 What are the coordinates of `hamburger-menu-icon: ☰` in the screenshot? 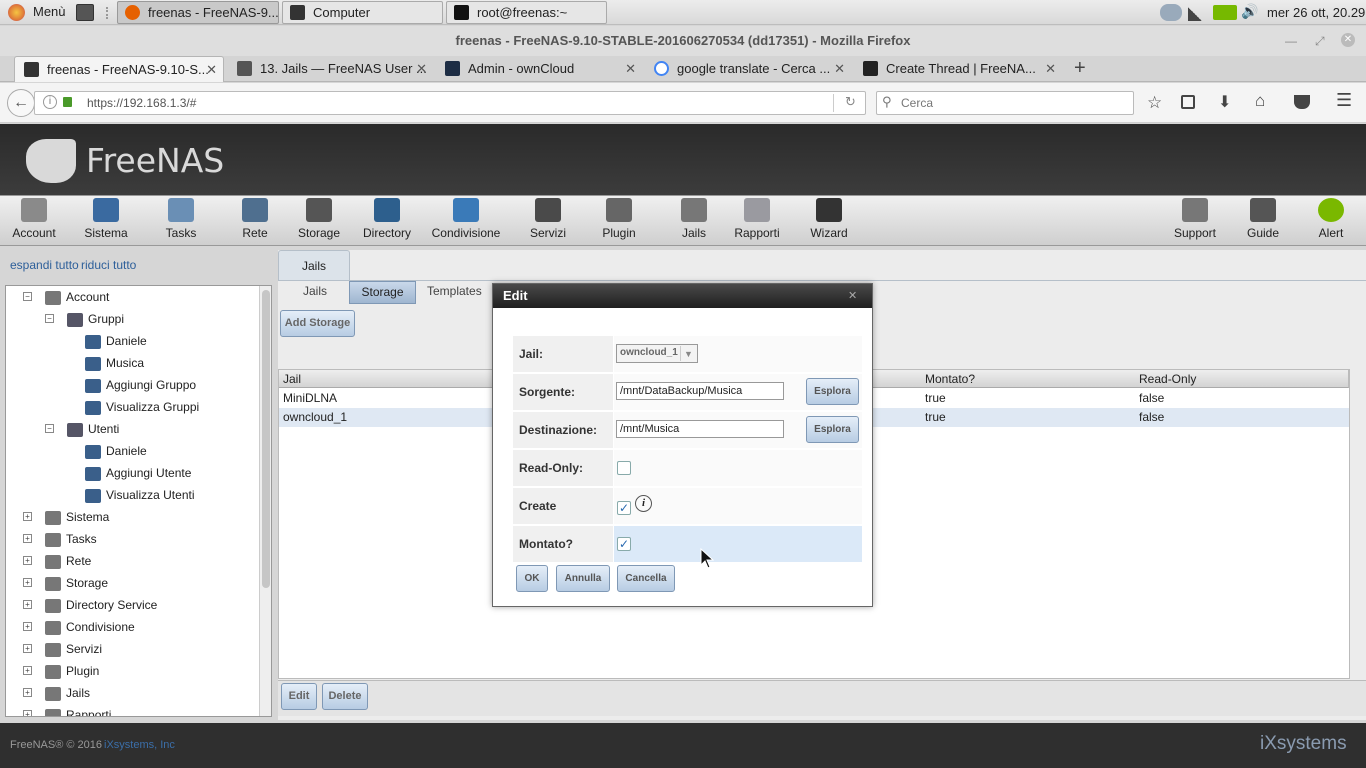 It's located at (1344, 100).